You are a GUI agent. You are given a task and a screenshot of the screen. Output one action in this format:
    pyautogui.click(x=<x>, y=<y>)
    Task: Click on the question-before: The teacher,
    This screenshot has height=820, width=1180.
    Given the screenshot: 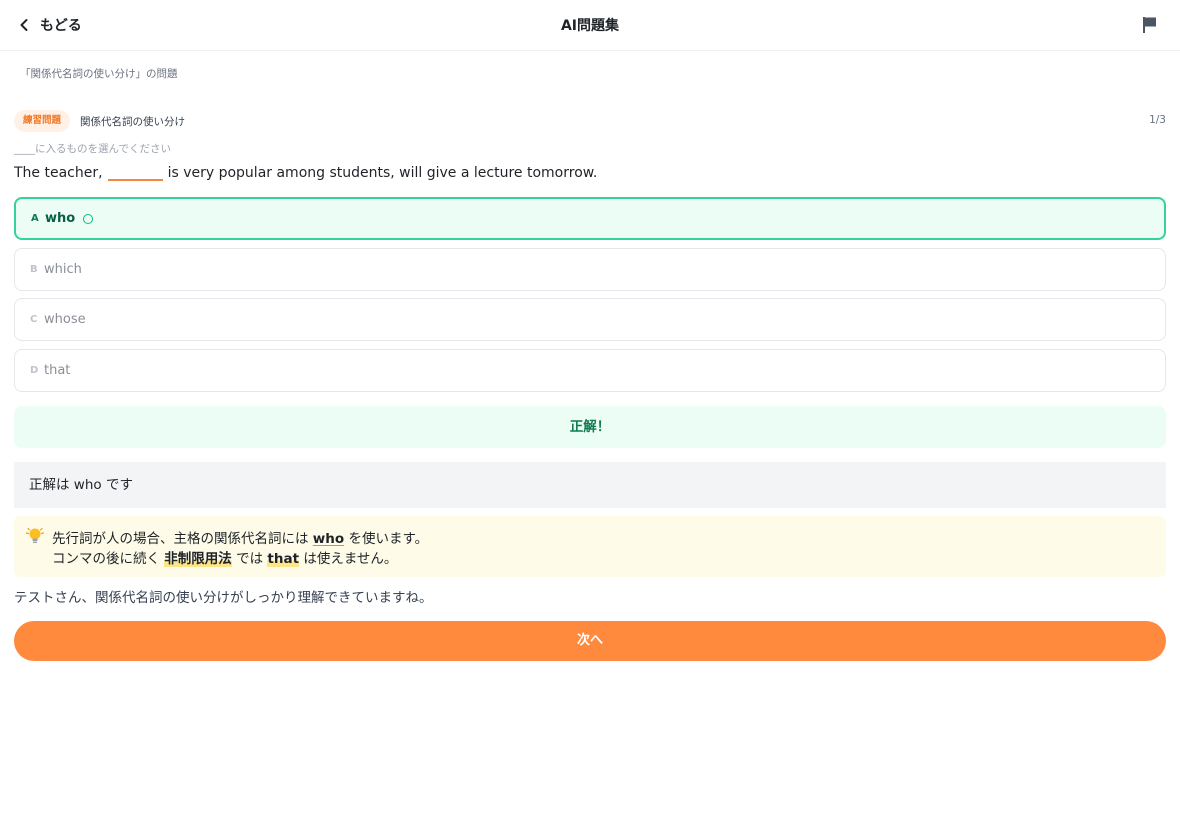 What is the action you would take?
    pyautogui.click(x=58, y=173)
    